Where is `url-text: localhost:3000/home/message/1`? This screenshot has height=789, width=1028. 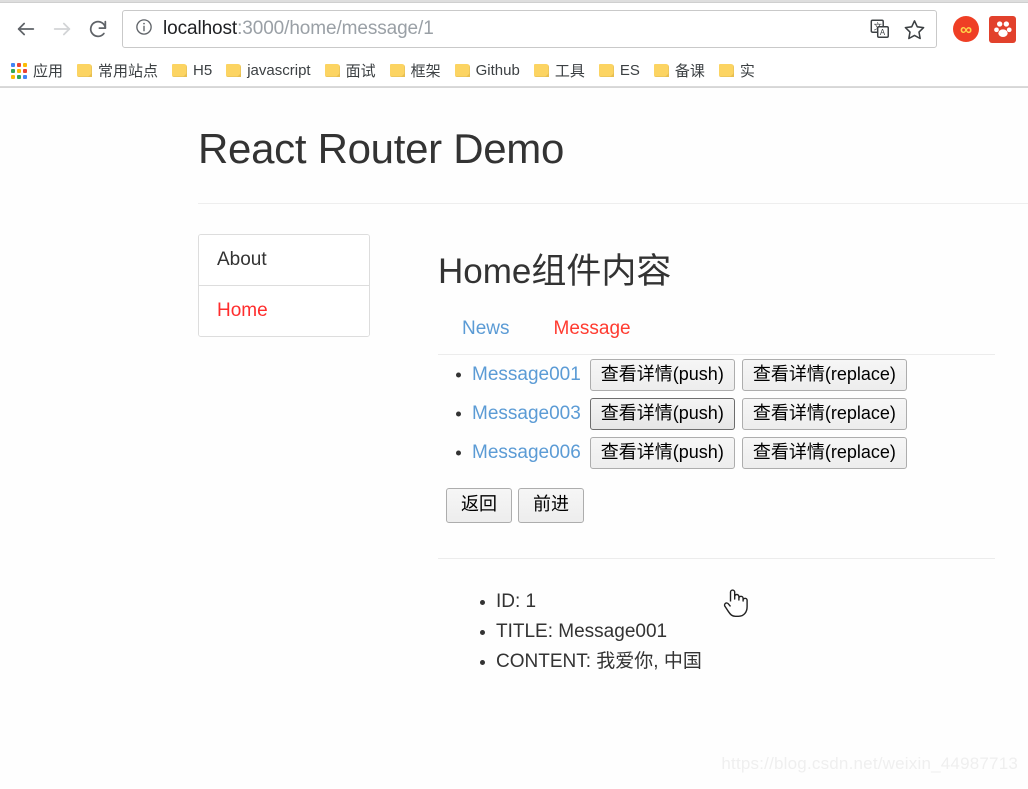 url-text: localhost:3000/home/message/1 is located at coordinates (513, 29).